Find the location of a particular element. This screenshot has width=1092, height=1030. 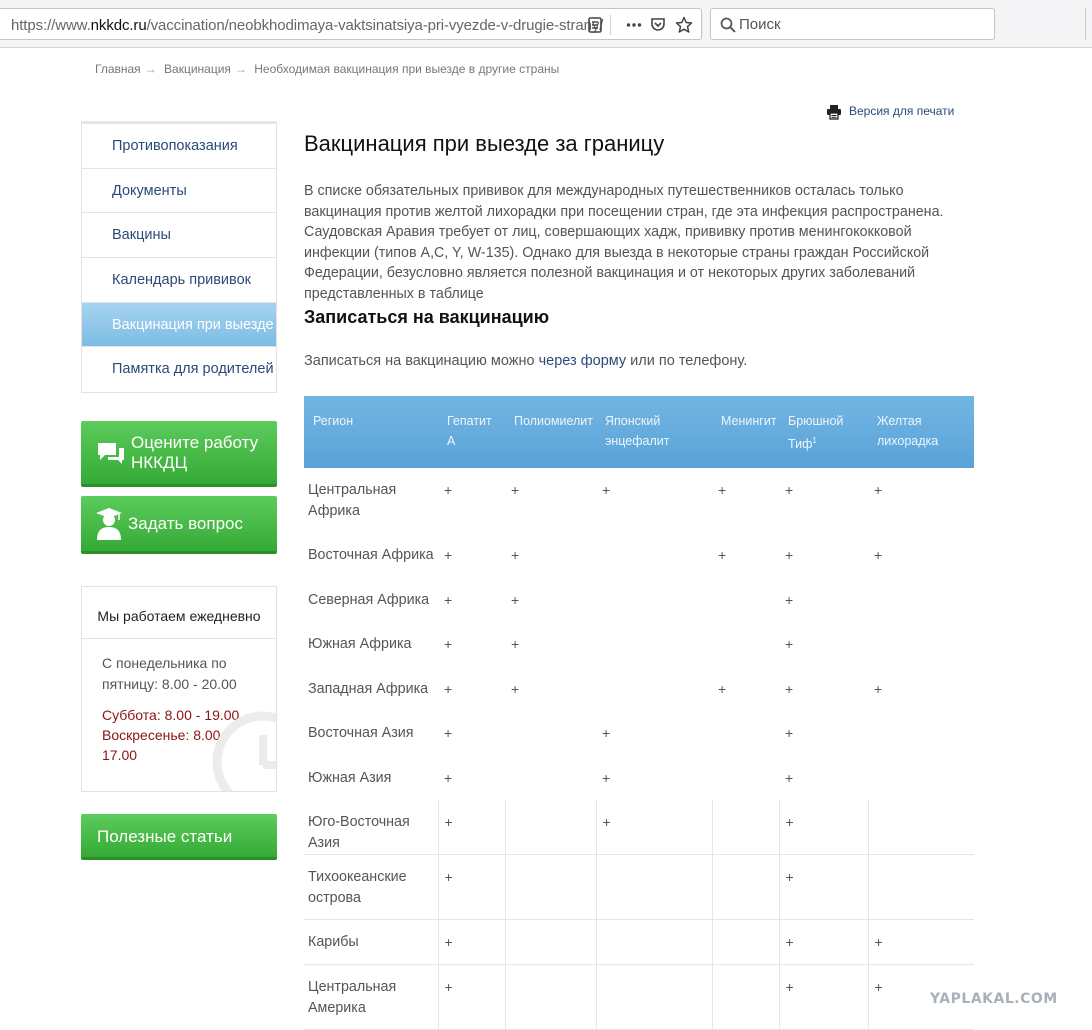

sidebar-item-travel-vaccination: Вакцинация при выезде is located at coordinates (179, 325).